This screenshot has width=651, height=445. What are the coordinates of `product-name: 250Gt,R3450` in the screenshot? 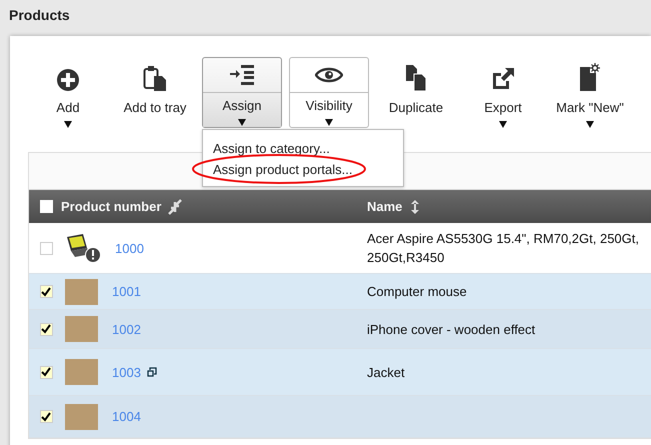 It's located at (406, 257).